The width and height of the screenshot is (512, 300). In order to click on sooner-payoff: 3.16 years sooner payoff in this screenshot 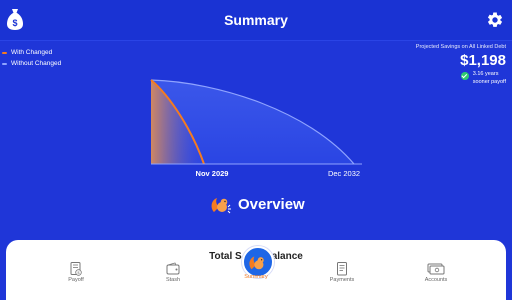, I will do `click(461, 78)`.